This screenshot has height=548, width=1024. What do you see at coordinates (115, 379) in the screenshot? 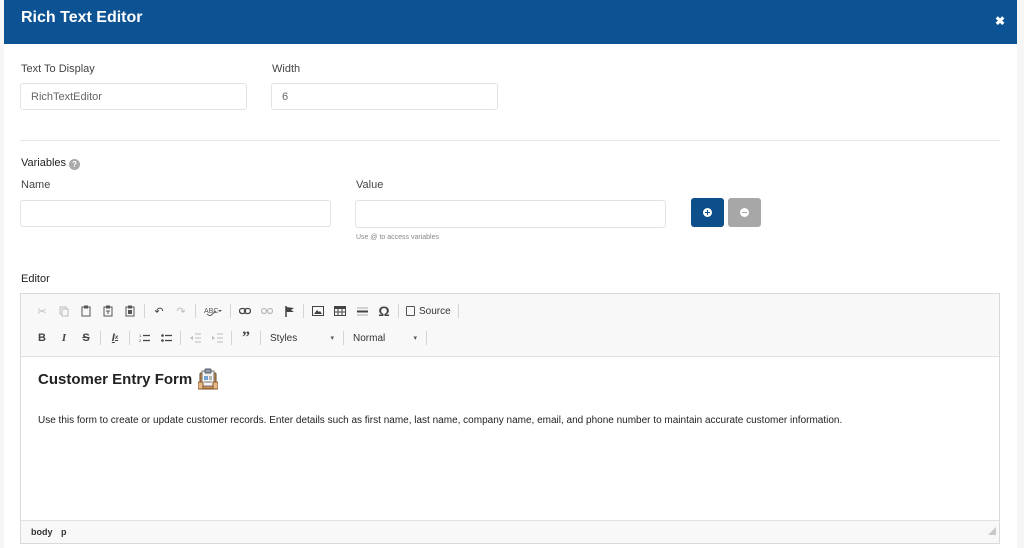
I see `content-heading-text: Customer Entry Form` at bounding box center [115, 379].